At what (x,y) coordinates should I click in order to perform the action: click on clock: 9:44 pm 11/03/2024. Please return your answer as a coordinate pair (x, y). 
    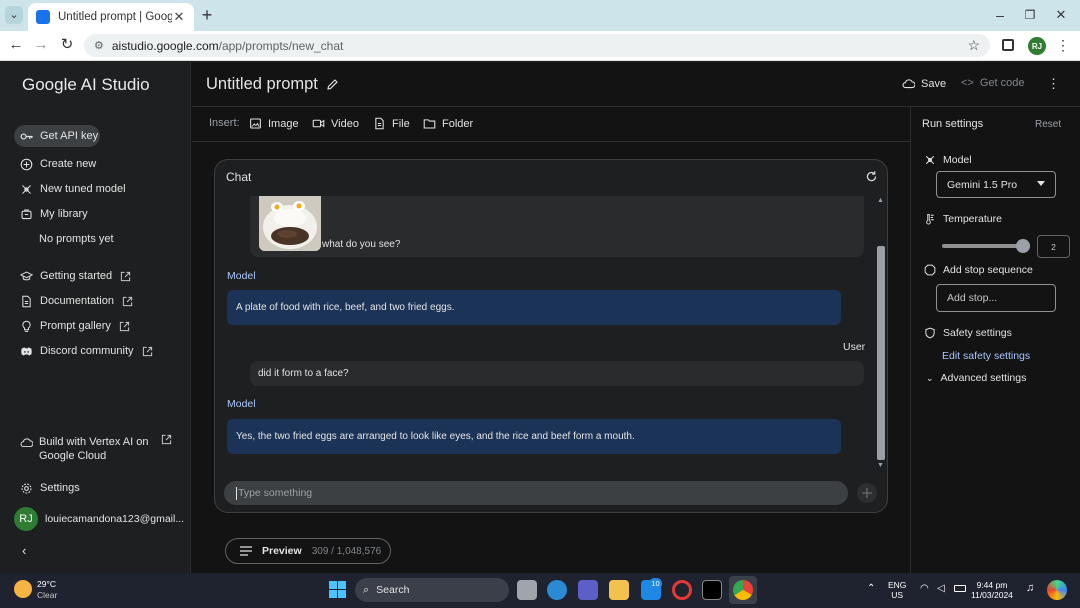
    Looking at the image, I should click on (992, 590).